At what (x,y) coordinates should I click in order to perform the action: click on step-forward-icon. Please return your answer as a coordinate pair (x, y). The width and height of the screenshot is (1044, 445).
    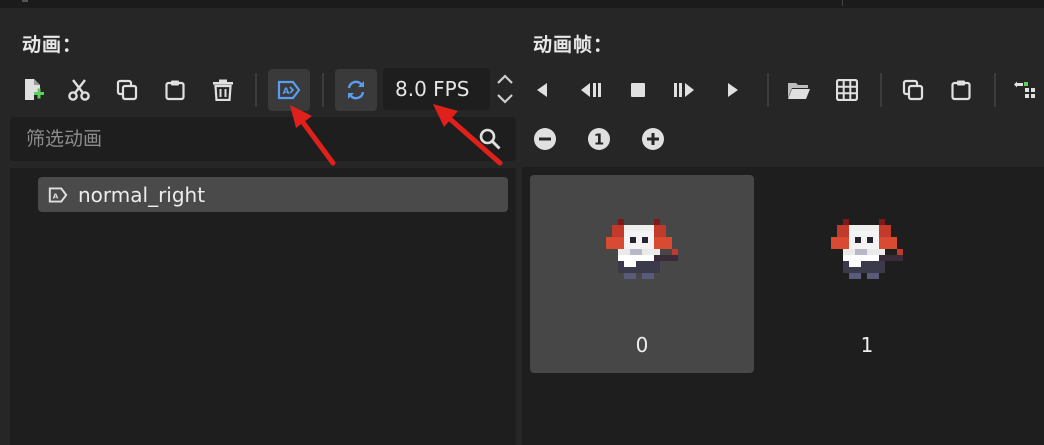
    Looking at the image, I should click on (684, 90).